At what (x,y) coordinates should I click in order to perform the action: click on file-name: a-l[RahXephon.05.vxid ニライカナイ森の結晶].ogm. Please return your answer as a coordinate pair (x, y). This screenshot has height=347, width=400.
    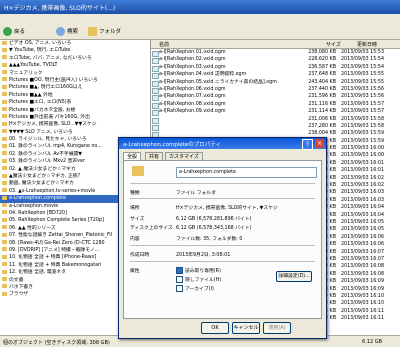
    Looking at the image, I should click on (218, 82).